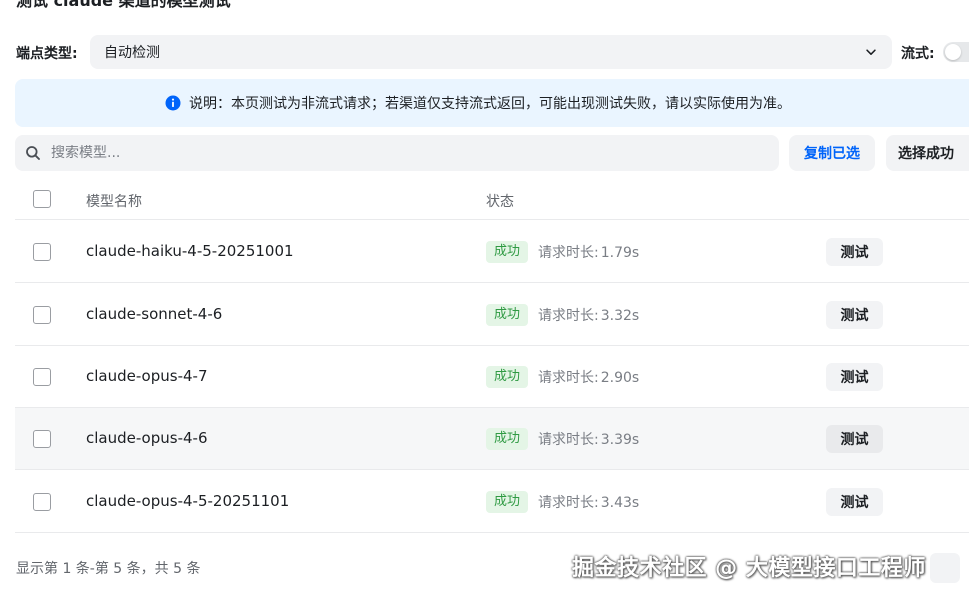 This screenshot has width=969, height=599. I want to click on endpoint-type-select: 自动检测, so click(491, 52).